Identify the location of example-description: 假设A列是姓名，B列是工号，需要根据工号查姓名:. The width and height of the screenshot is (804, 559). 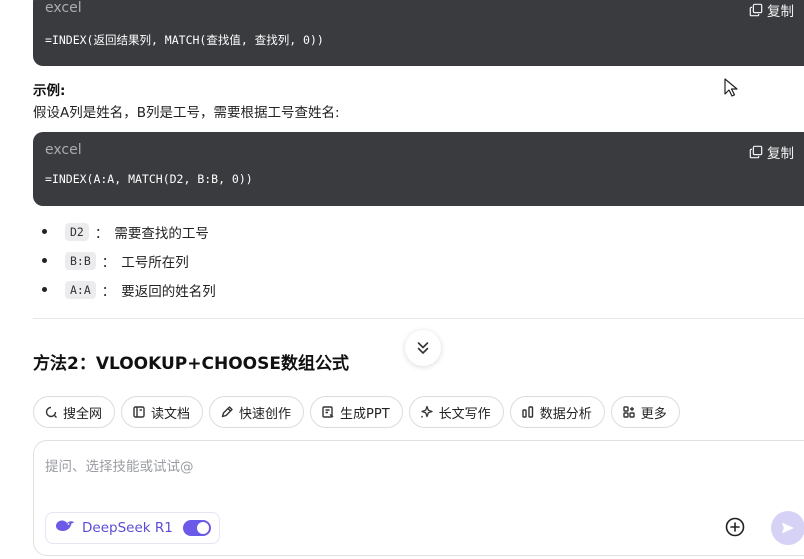
(186, 113).